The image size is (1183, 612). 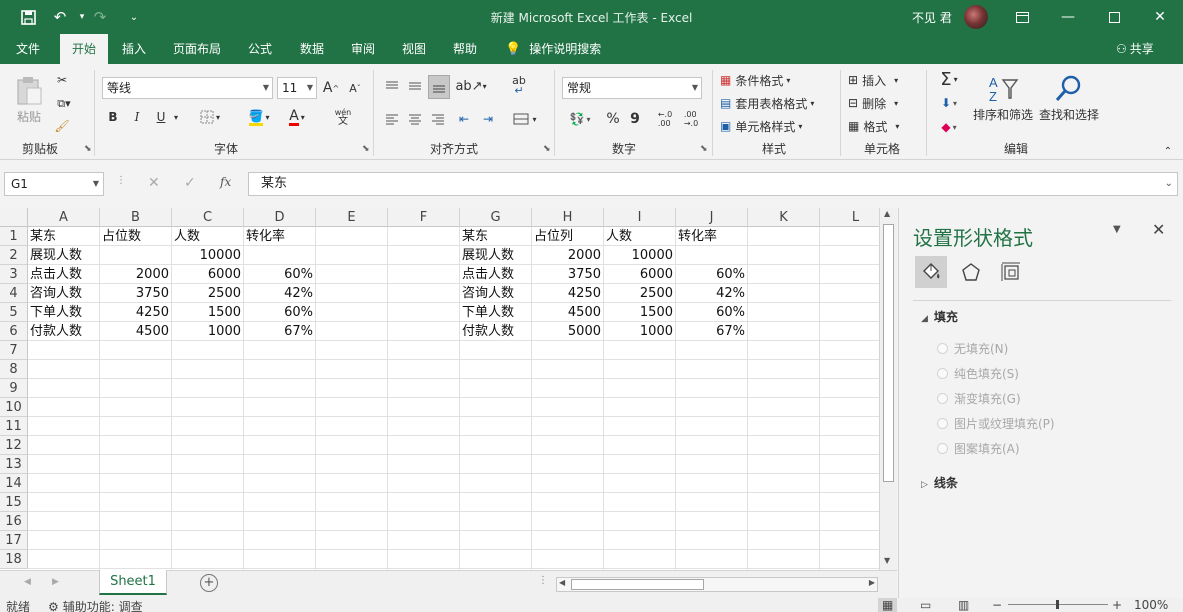 I want to click on table-cell: 5000, so click(x=567, y=331).